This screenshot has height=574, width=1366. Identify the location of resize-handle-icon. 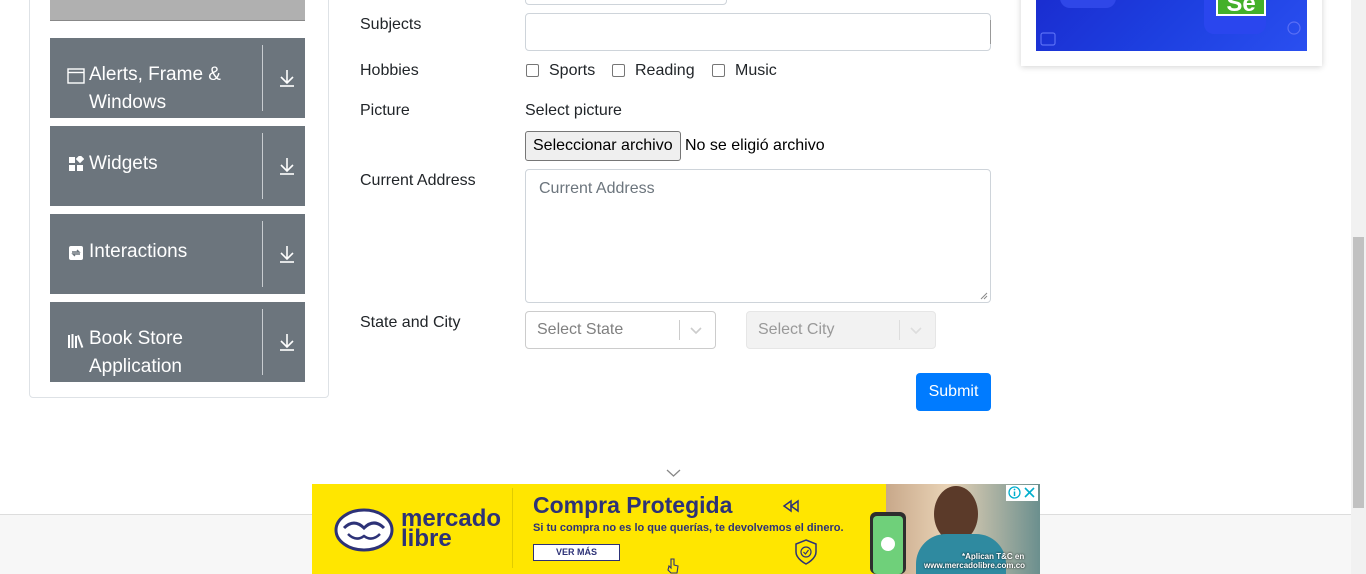
(984, 296).